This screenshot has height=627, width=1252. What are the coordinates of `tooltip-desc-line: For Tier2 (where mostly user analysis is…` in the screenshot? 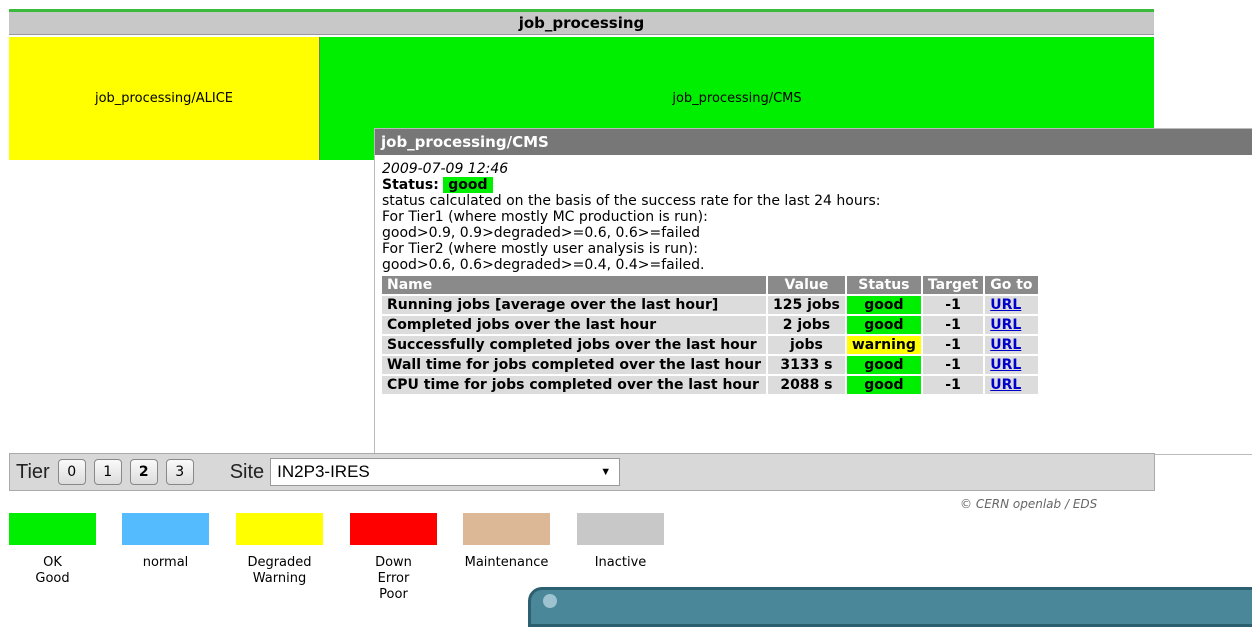 It's located at (540, 249).